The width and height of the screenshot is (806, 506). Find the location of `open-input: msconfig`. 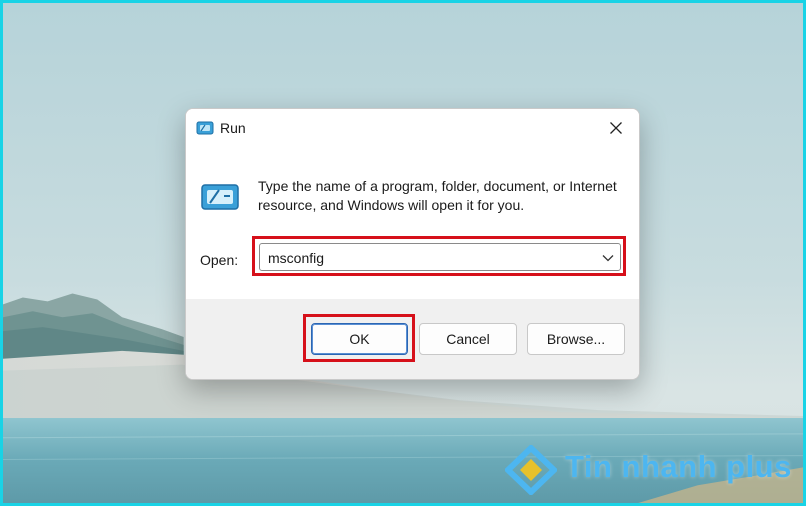

open-input: msconfig is located at coordinates (296, 258).